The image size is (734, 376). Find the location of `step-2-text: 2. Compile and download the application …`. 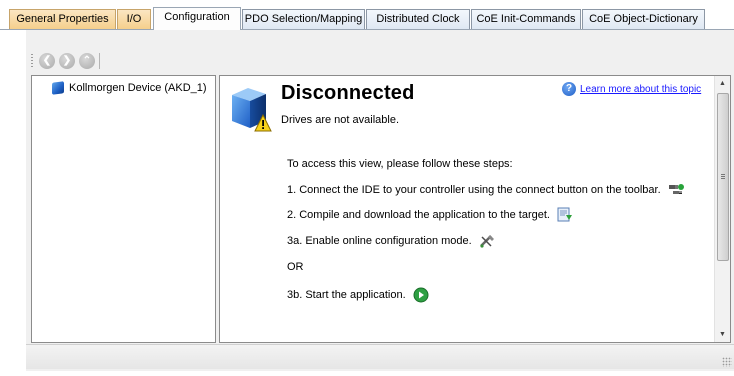

step-2-text: 2. Compile and download the application … is located at coordinates (418, 215).